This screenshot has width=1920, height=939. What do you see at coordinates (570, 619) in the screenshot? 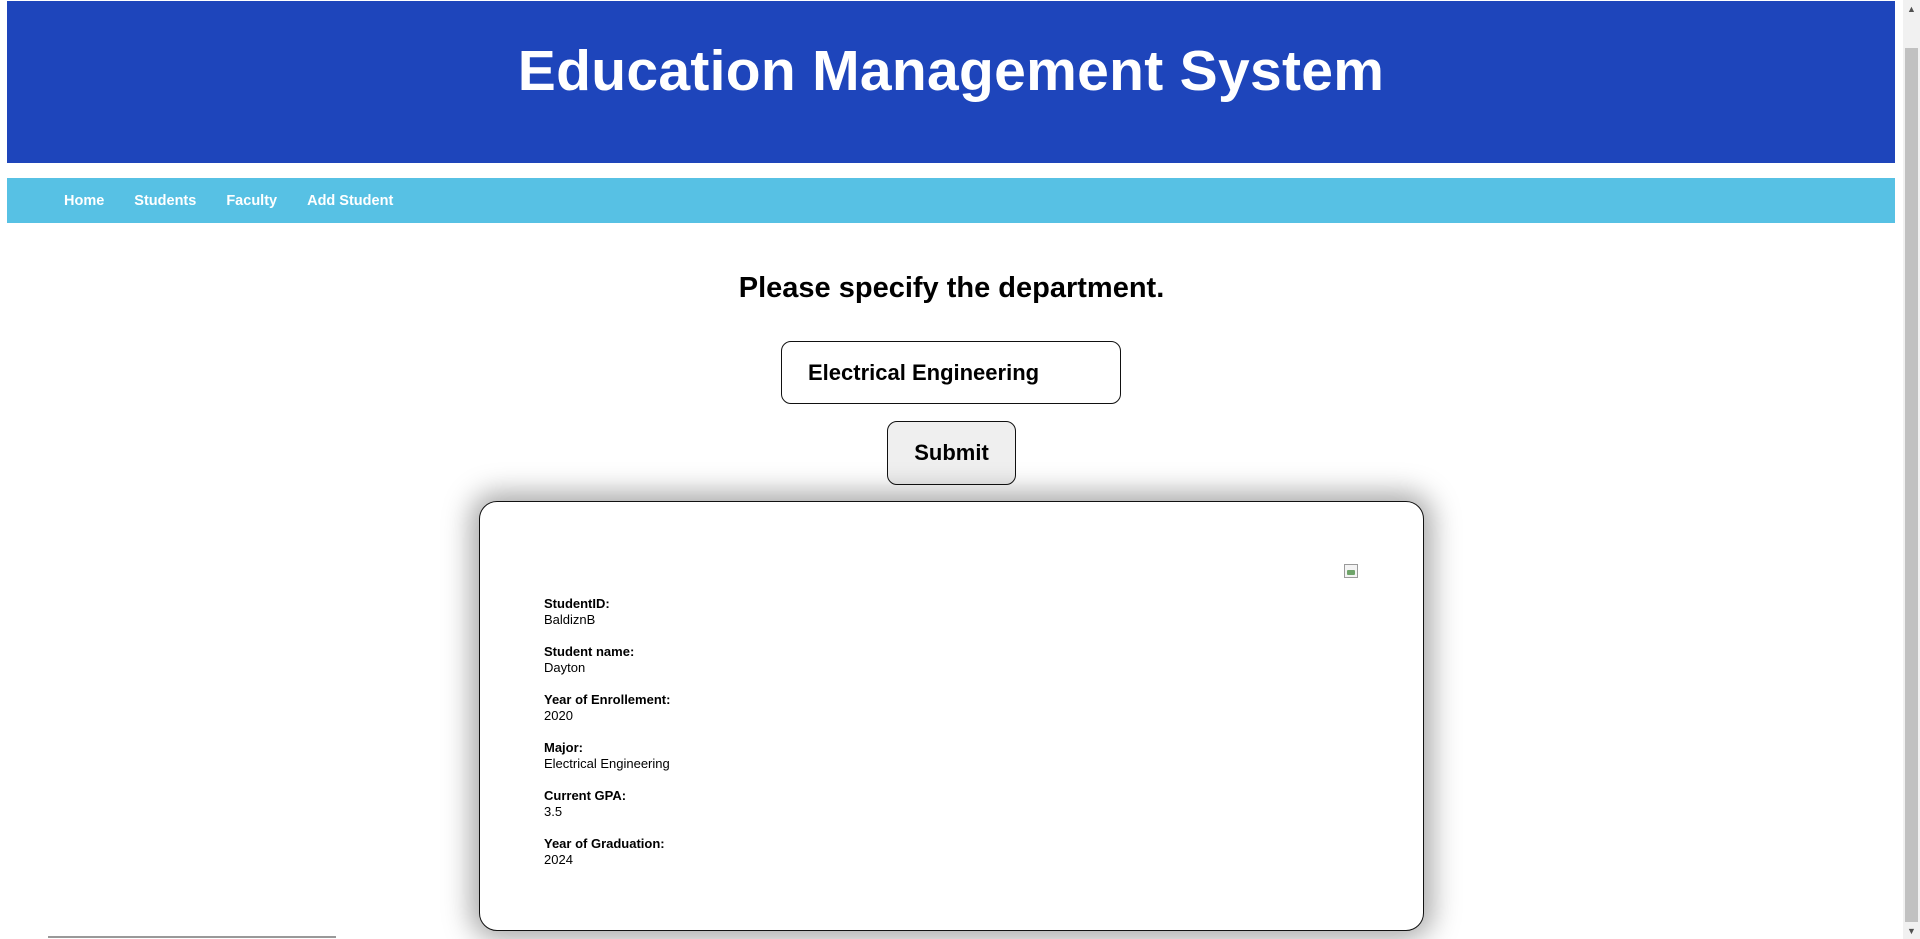
I see `field-value: BaldiznB` at bounding box center [570, 619].